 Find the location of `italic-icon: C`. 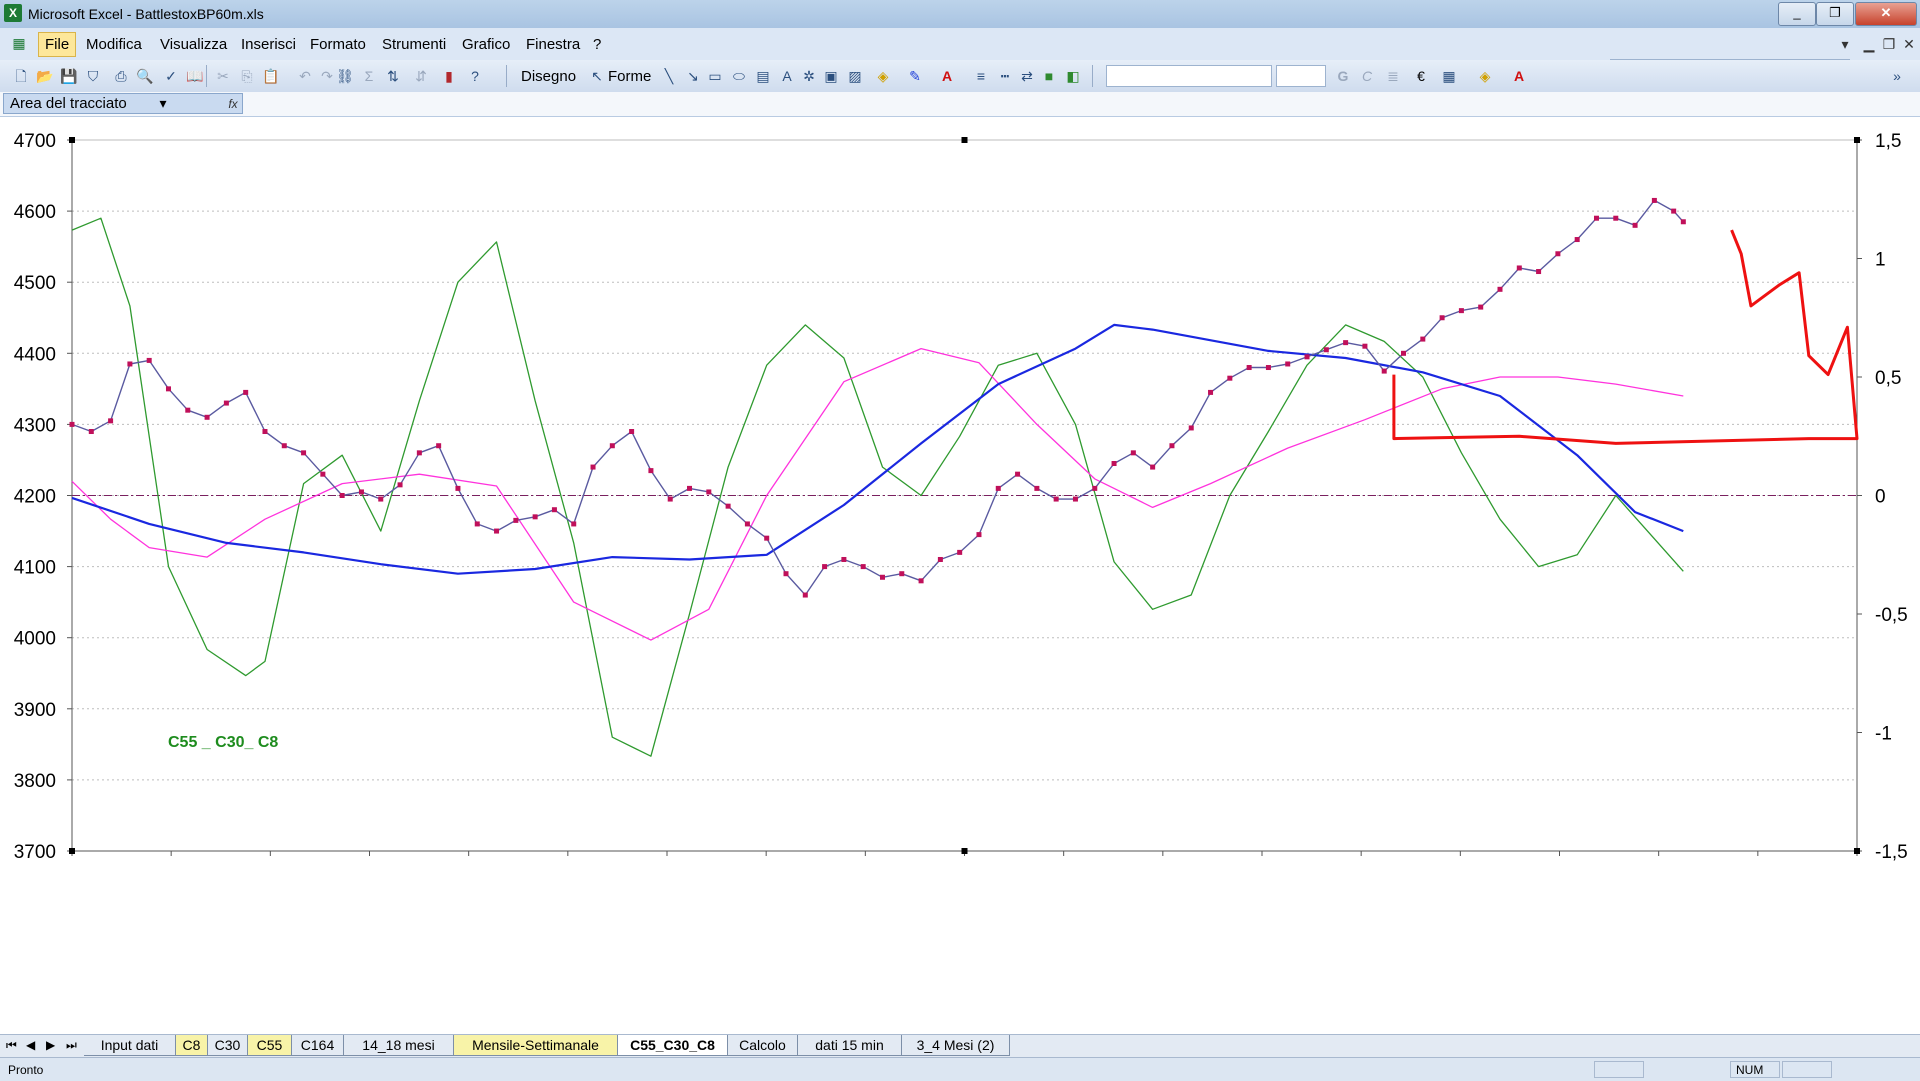

italic-icon: C is located at coordinates (1367, 76).